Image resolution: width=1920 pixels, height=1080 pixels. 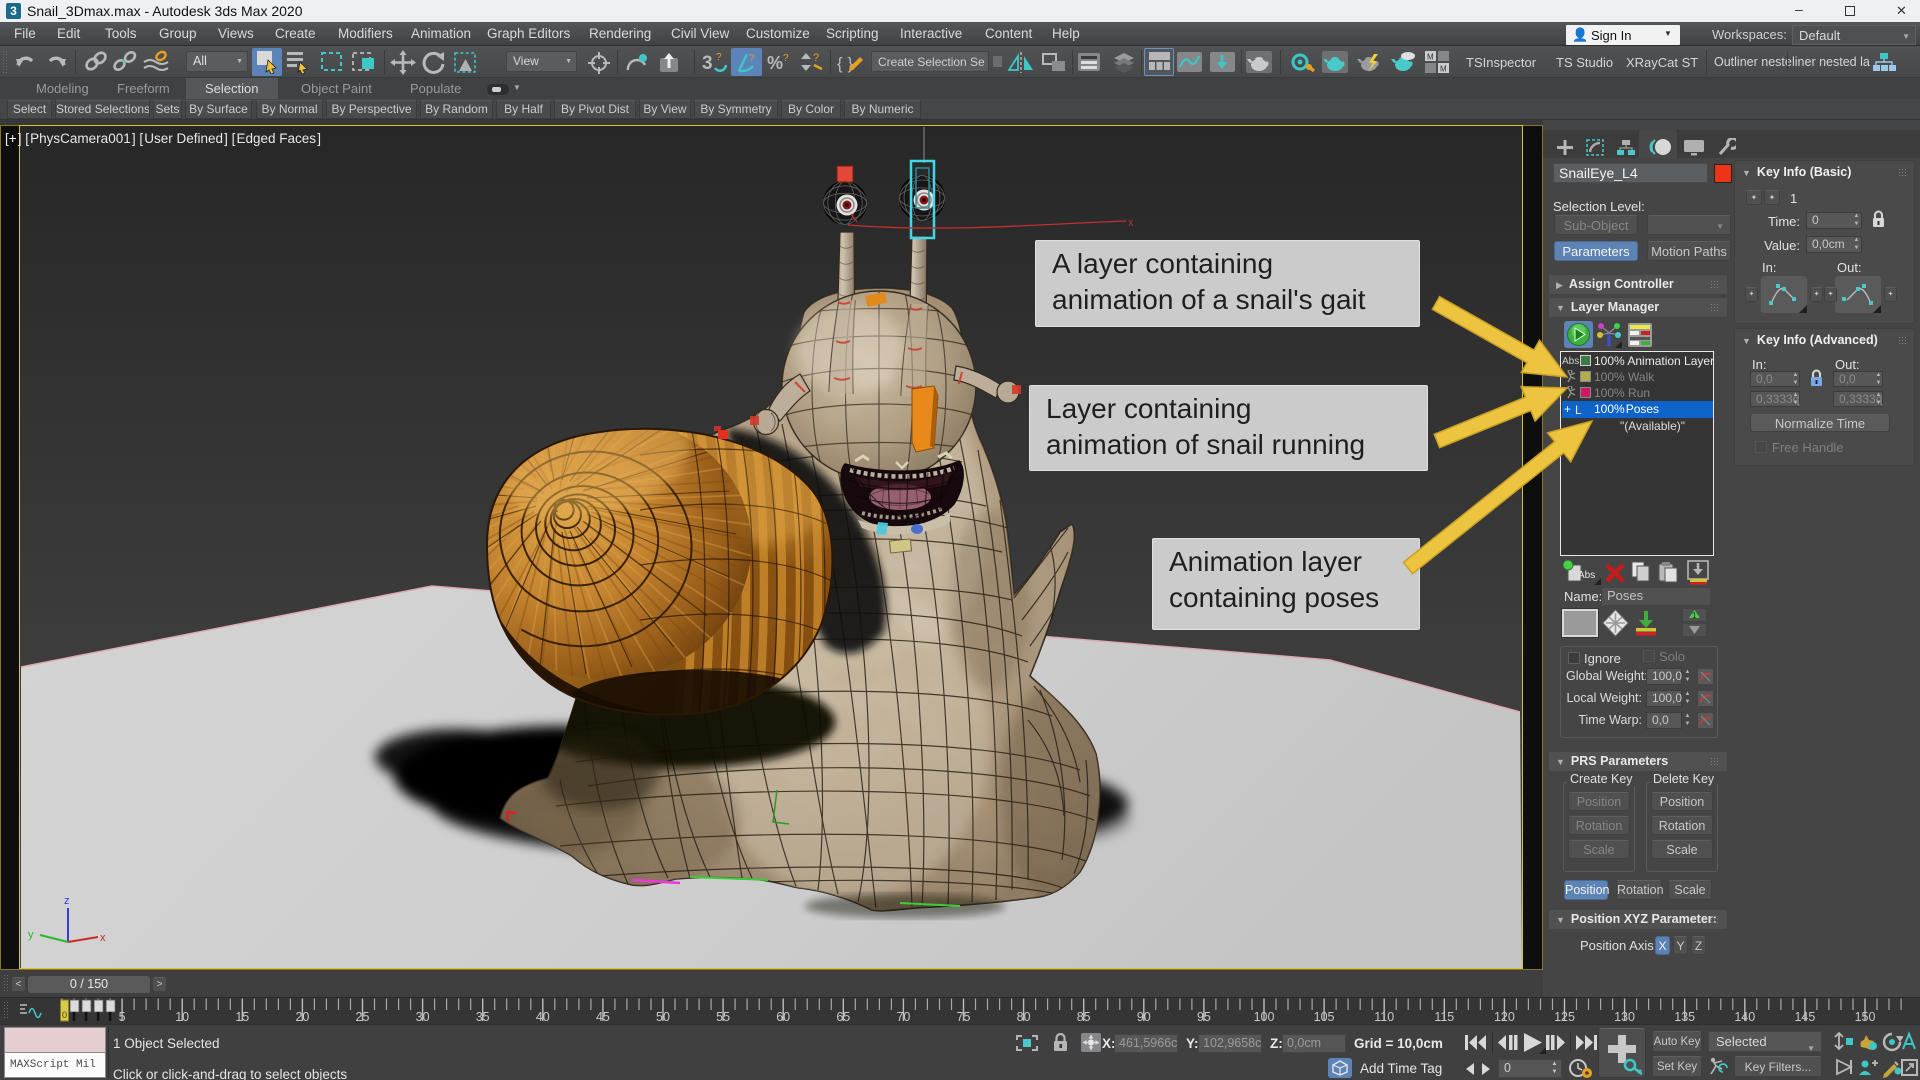 What do you see at coordinates (543, 1017) in the screenshot?
I see `svg-text: 40` at bounding box center [543, 1017].